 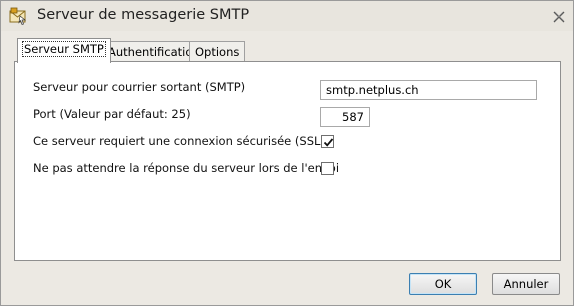 What do you see at coordinates (143, 15) in the screenshot?
I see `window-title: Serveur de messagerie SMTP` at bounding box center [143, 15].